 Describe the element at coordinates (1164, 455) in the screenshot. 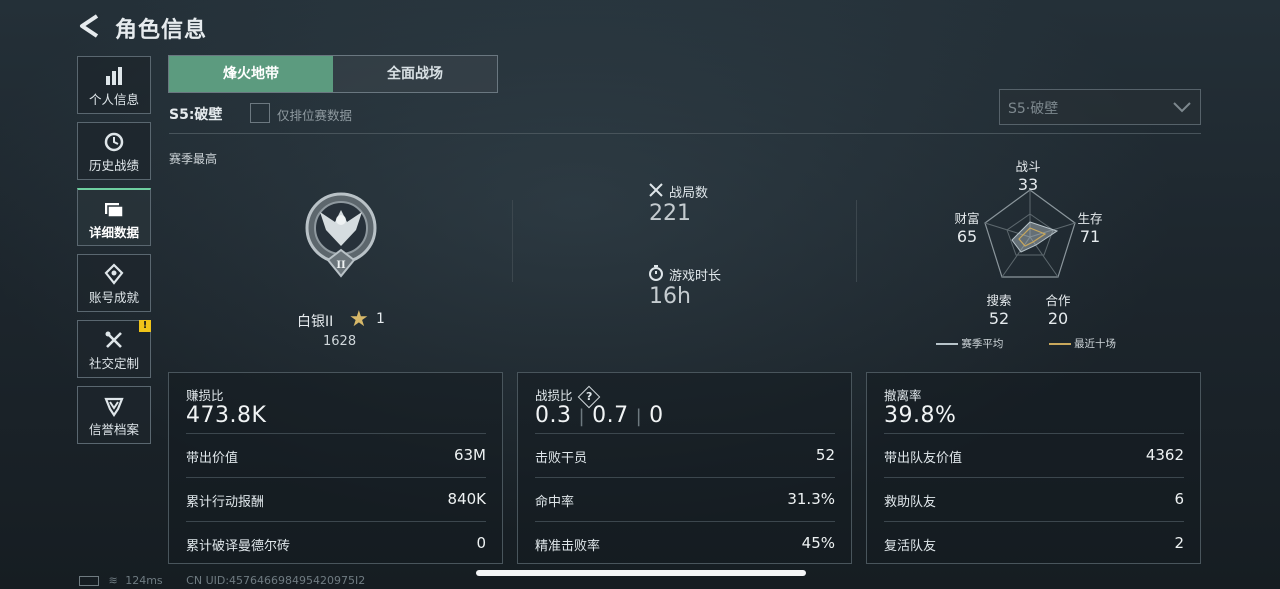

I see `row-value: 4362` at that location.